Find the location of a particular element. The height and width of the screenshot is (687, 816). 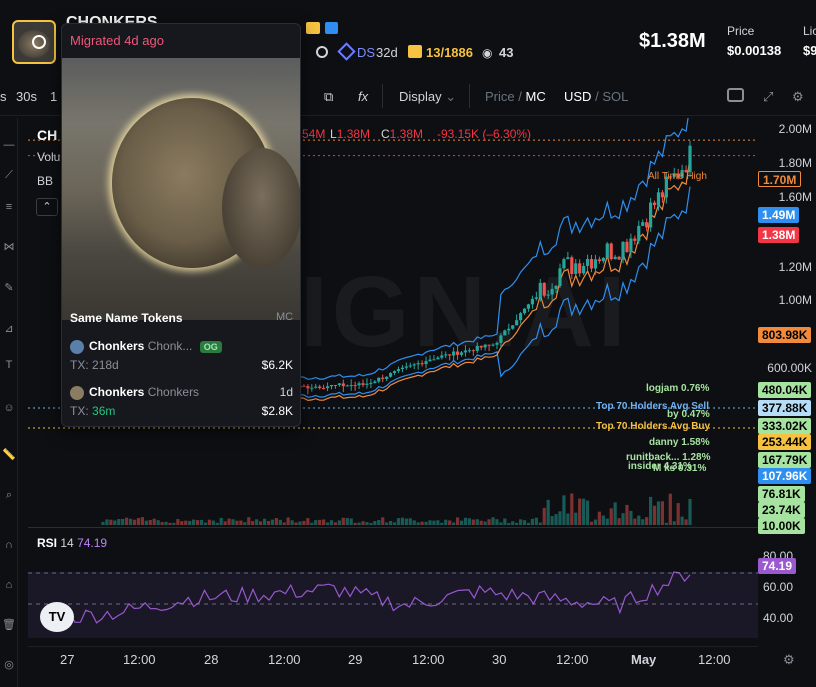

ds-label: DS is located at coordinates (366, 52).